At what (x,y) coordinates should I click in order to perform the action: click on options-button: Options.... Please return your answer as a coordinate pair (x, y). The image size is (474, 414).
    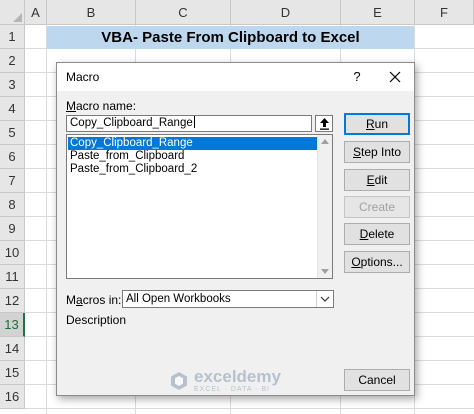
    Looking at the image, I should click on (377, 262).